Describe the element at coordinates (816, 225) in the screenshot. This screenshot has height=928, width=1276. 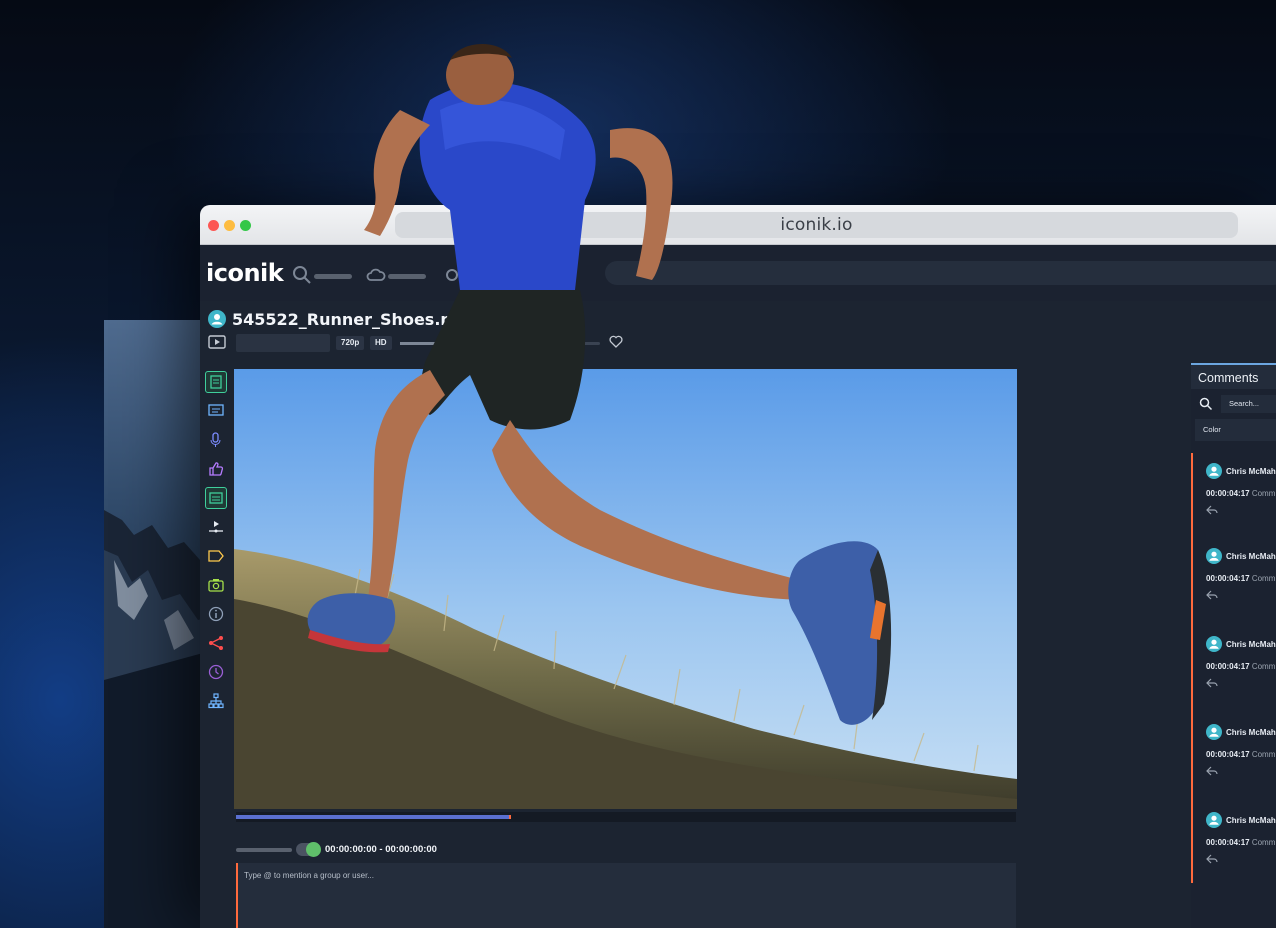
I see `address-bar: iconik.io` at that location.